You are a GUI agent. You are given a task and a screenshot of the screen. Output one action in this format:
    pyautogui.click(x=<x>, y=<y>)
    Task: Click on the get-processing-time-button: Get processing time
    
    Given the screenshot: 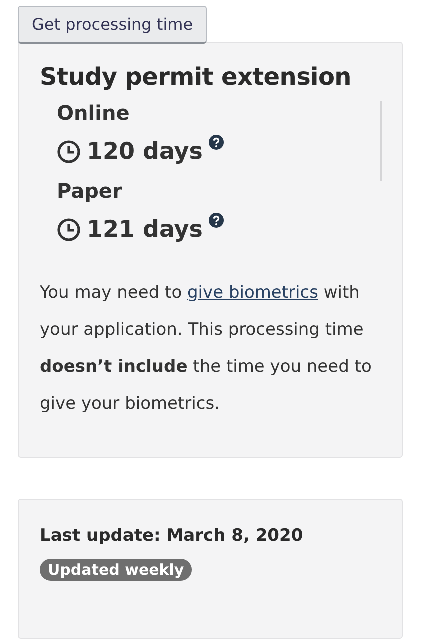 What is the action you would take?
    pyautogui.click(x=113, y=25)
    